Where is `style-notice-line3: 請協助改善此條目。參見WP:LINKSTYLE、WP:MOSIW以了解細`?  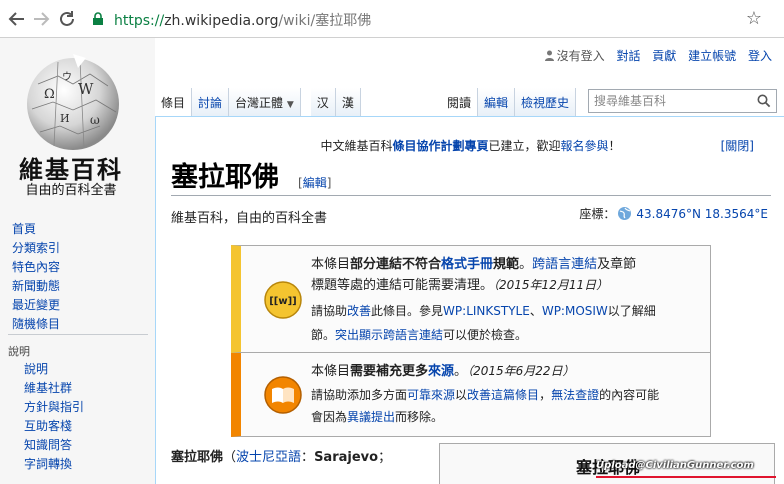 style-notice-line3: 請協助改善此條目。參見WP:LINKSTYLE、WP:MOSIW以了解細 is located at coordinates (483, 311).